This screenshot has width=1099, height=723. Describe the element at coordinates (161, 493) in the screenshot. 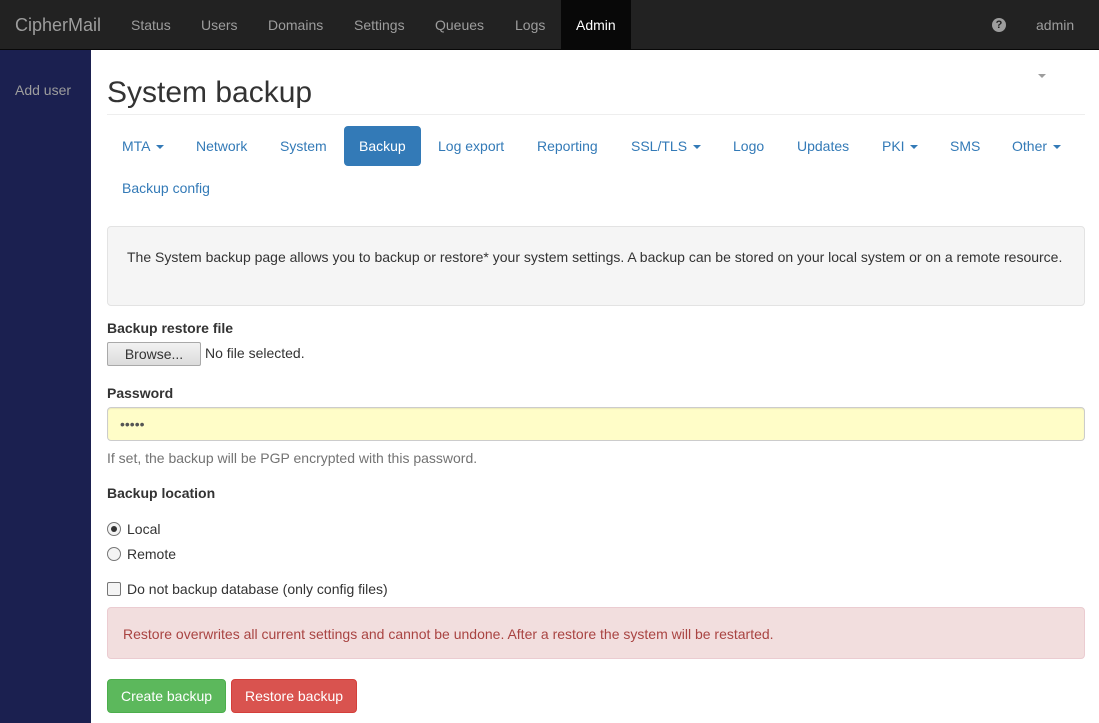

I see `location-label: Backup location` at that location.